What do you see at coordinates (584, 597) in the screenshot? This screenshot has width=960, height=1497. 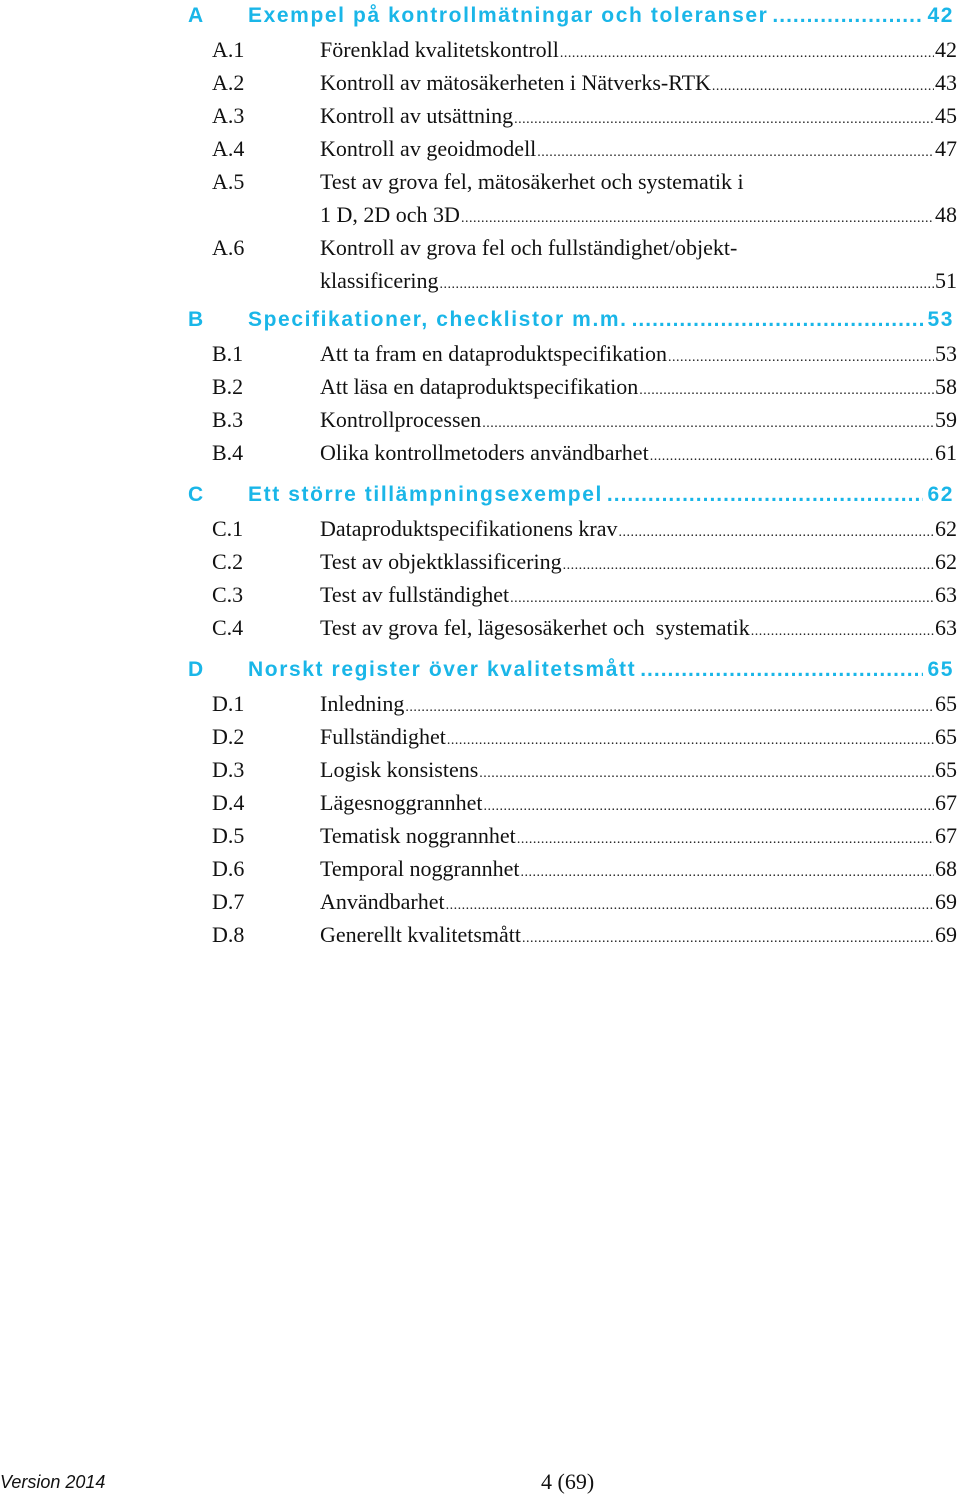 I see `toc-entry: C.3 Test av fullständighet 63` at bounding box center [584, 597].